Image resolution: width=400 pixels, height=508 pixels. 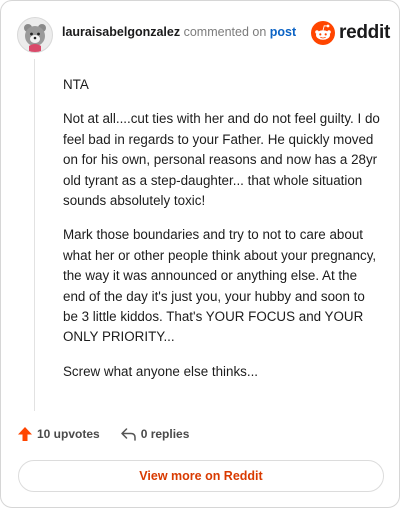 I want to click on reddit-snoo-icon, so click(x=323, y=33).